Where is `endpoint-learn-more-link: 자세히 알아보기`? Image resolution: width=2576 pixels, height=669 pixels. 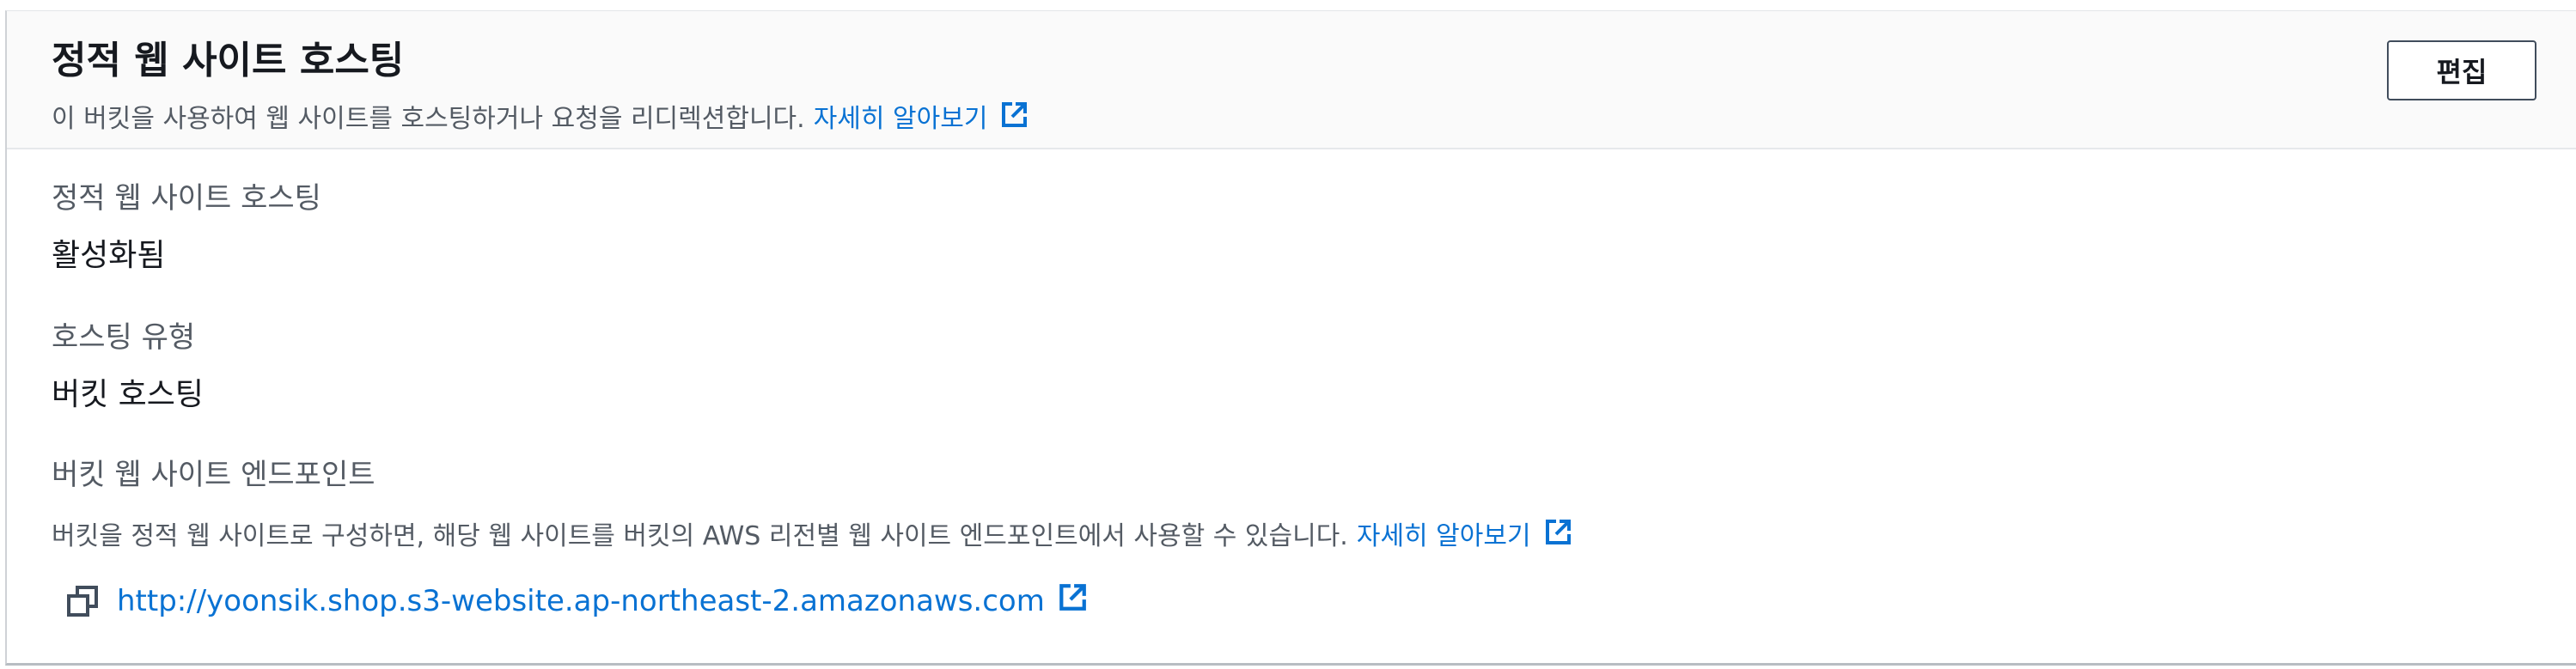 endpoint-learn-more-link: 자세히 알아보기 is located at coordinates (1464, 537).